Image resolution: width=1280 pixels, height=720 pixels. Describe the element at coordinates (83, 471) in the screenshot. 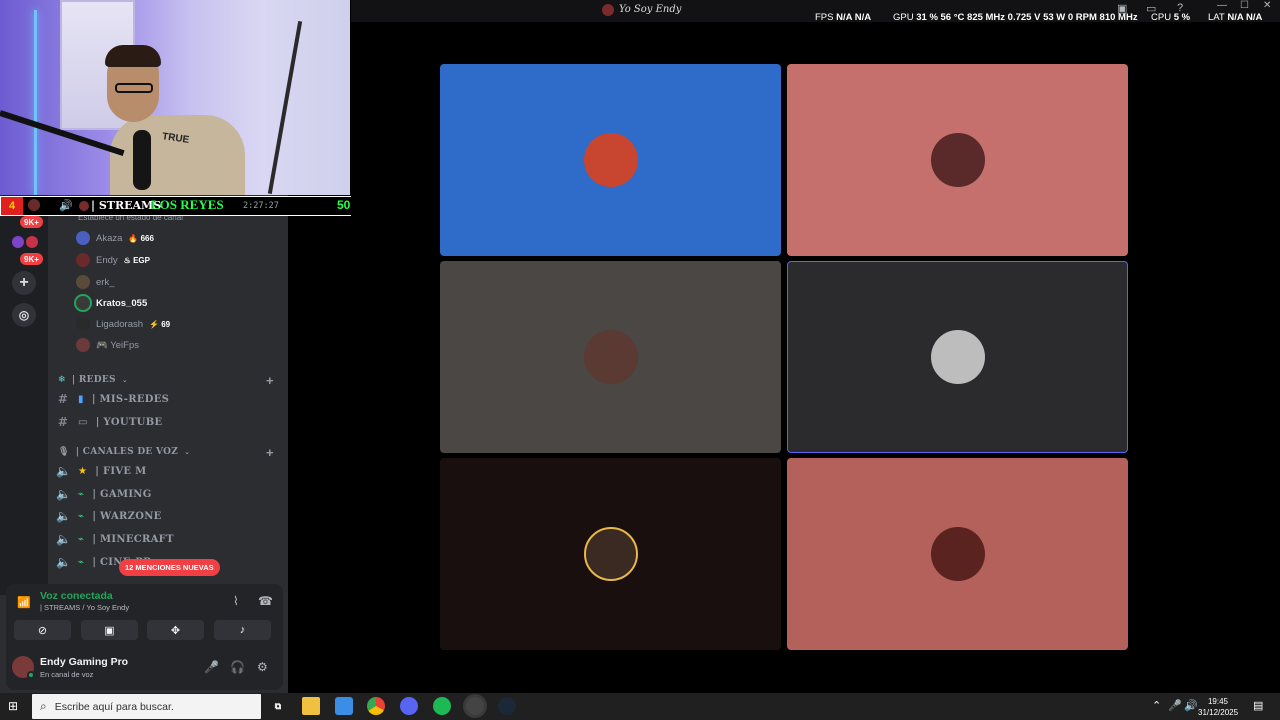

I see `star-icon: ★` at that location.